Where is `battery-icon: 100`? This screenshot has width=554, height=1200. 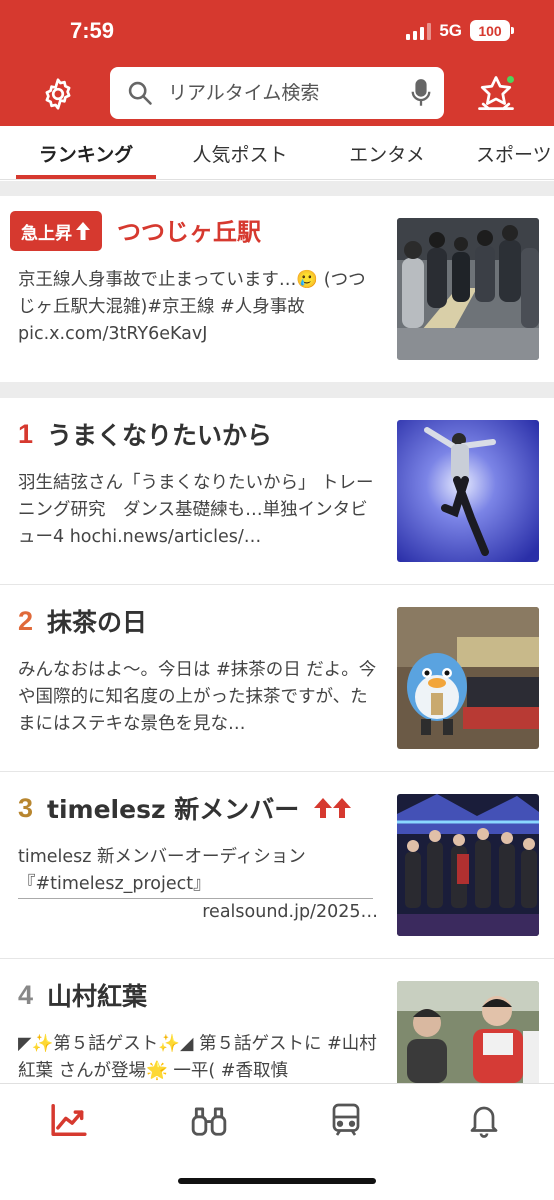
battery-icon: 100 is located at coordinates (492, 30).